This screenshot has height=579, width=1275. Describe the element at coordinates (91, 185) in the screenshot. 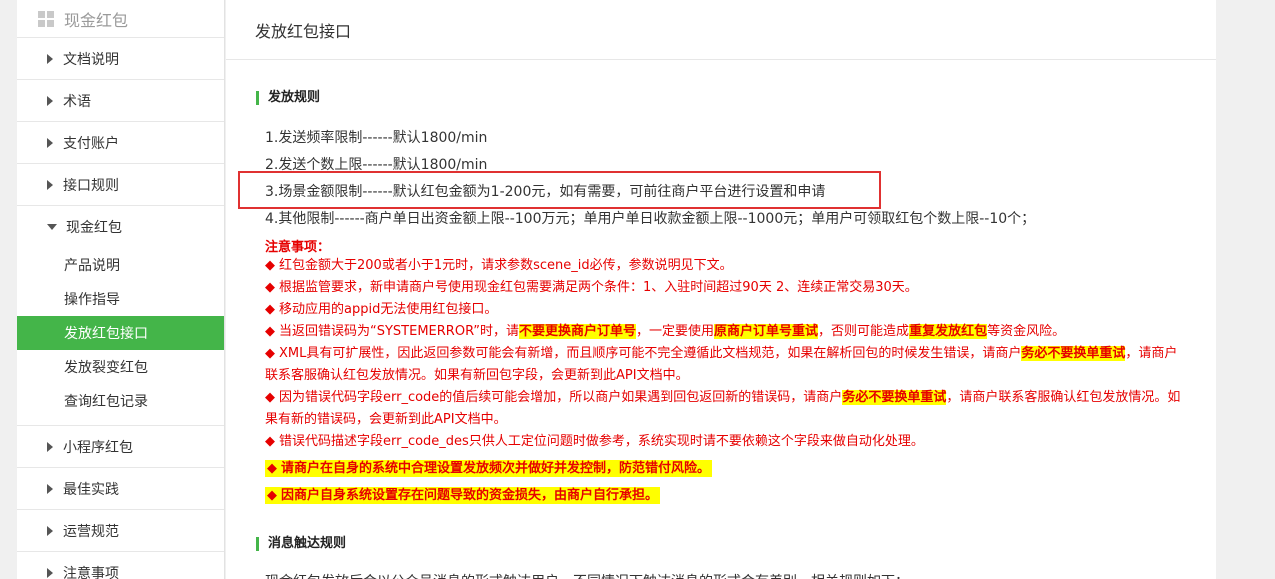

I see `sidebar-item-label: 接口规则` at that location.